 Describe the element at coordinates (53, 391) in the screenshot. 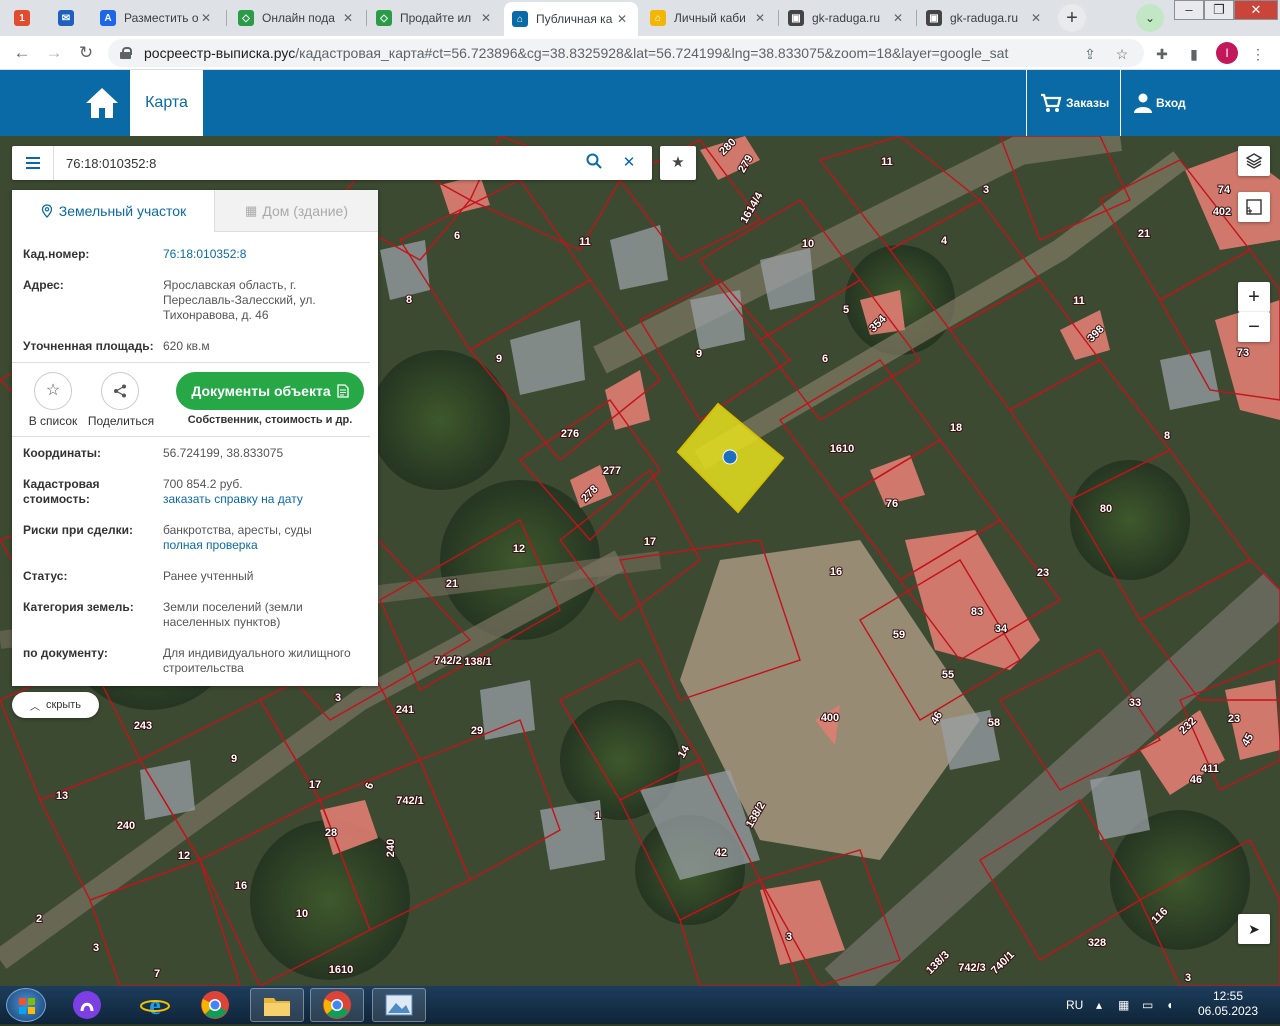

I see `add-to-list-button: ☆` at that location.